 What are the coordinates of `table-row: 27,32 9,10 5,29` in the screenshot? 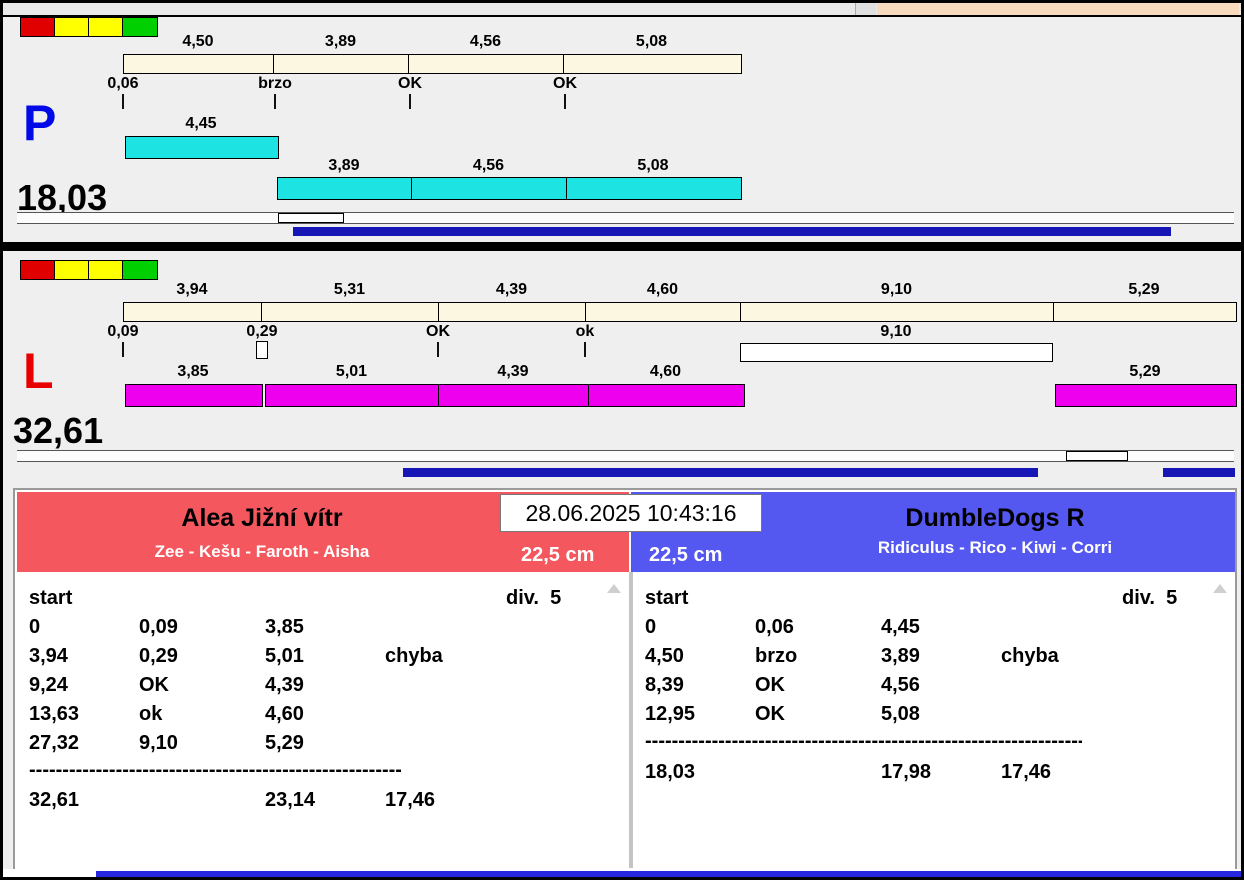 It's located at (323, 743).